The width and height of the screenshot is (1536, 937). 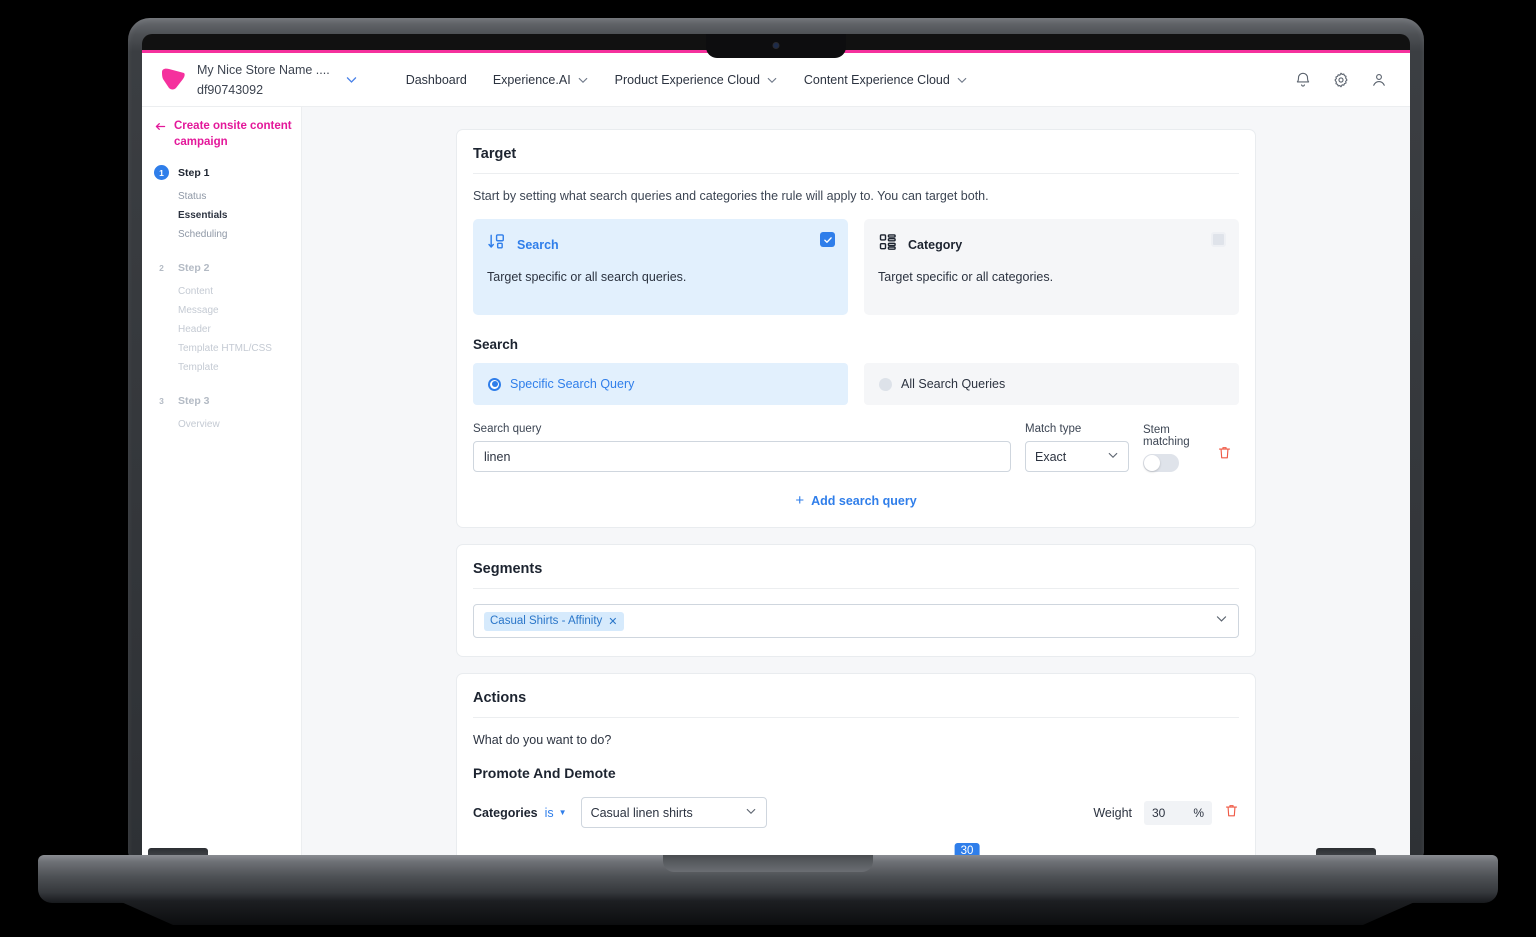 I want to click on match-type-value: Exact, so click(x=1051, y=456).